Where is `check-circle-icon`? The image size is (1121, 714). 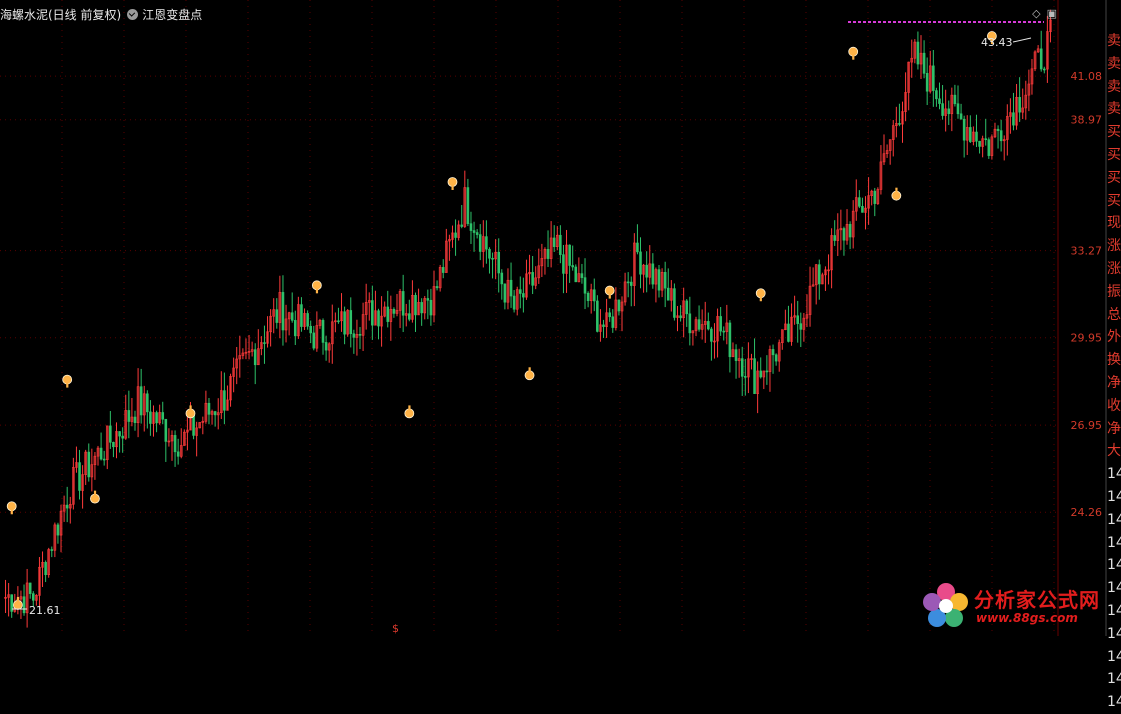 check-circle-icon is located at coordinates (133, 14).